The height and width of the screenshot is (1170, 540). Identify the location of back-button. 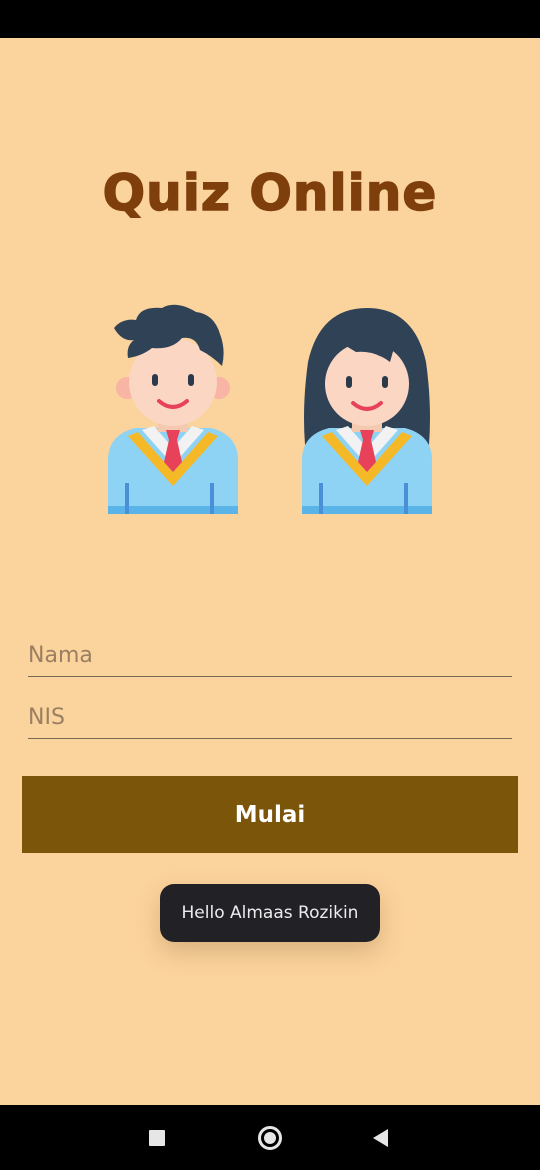
(380, 1137).